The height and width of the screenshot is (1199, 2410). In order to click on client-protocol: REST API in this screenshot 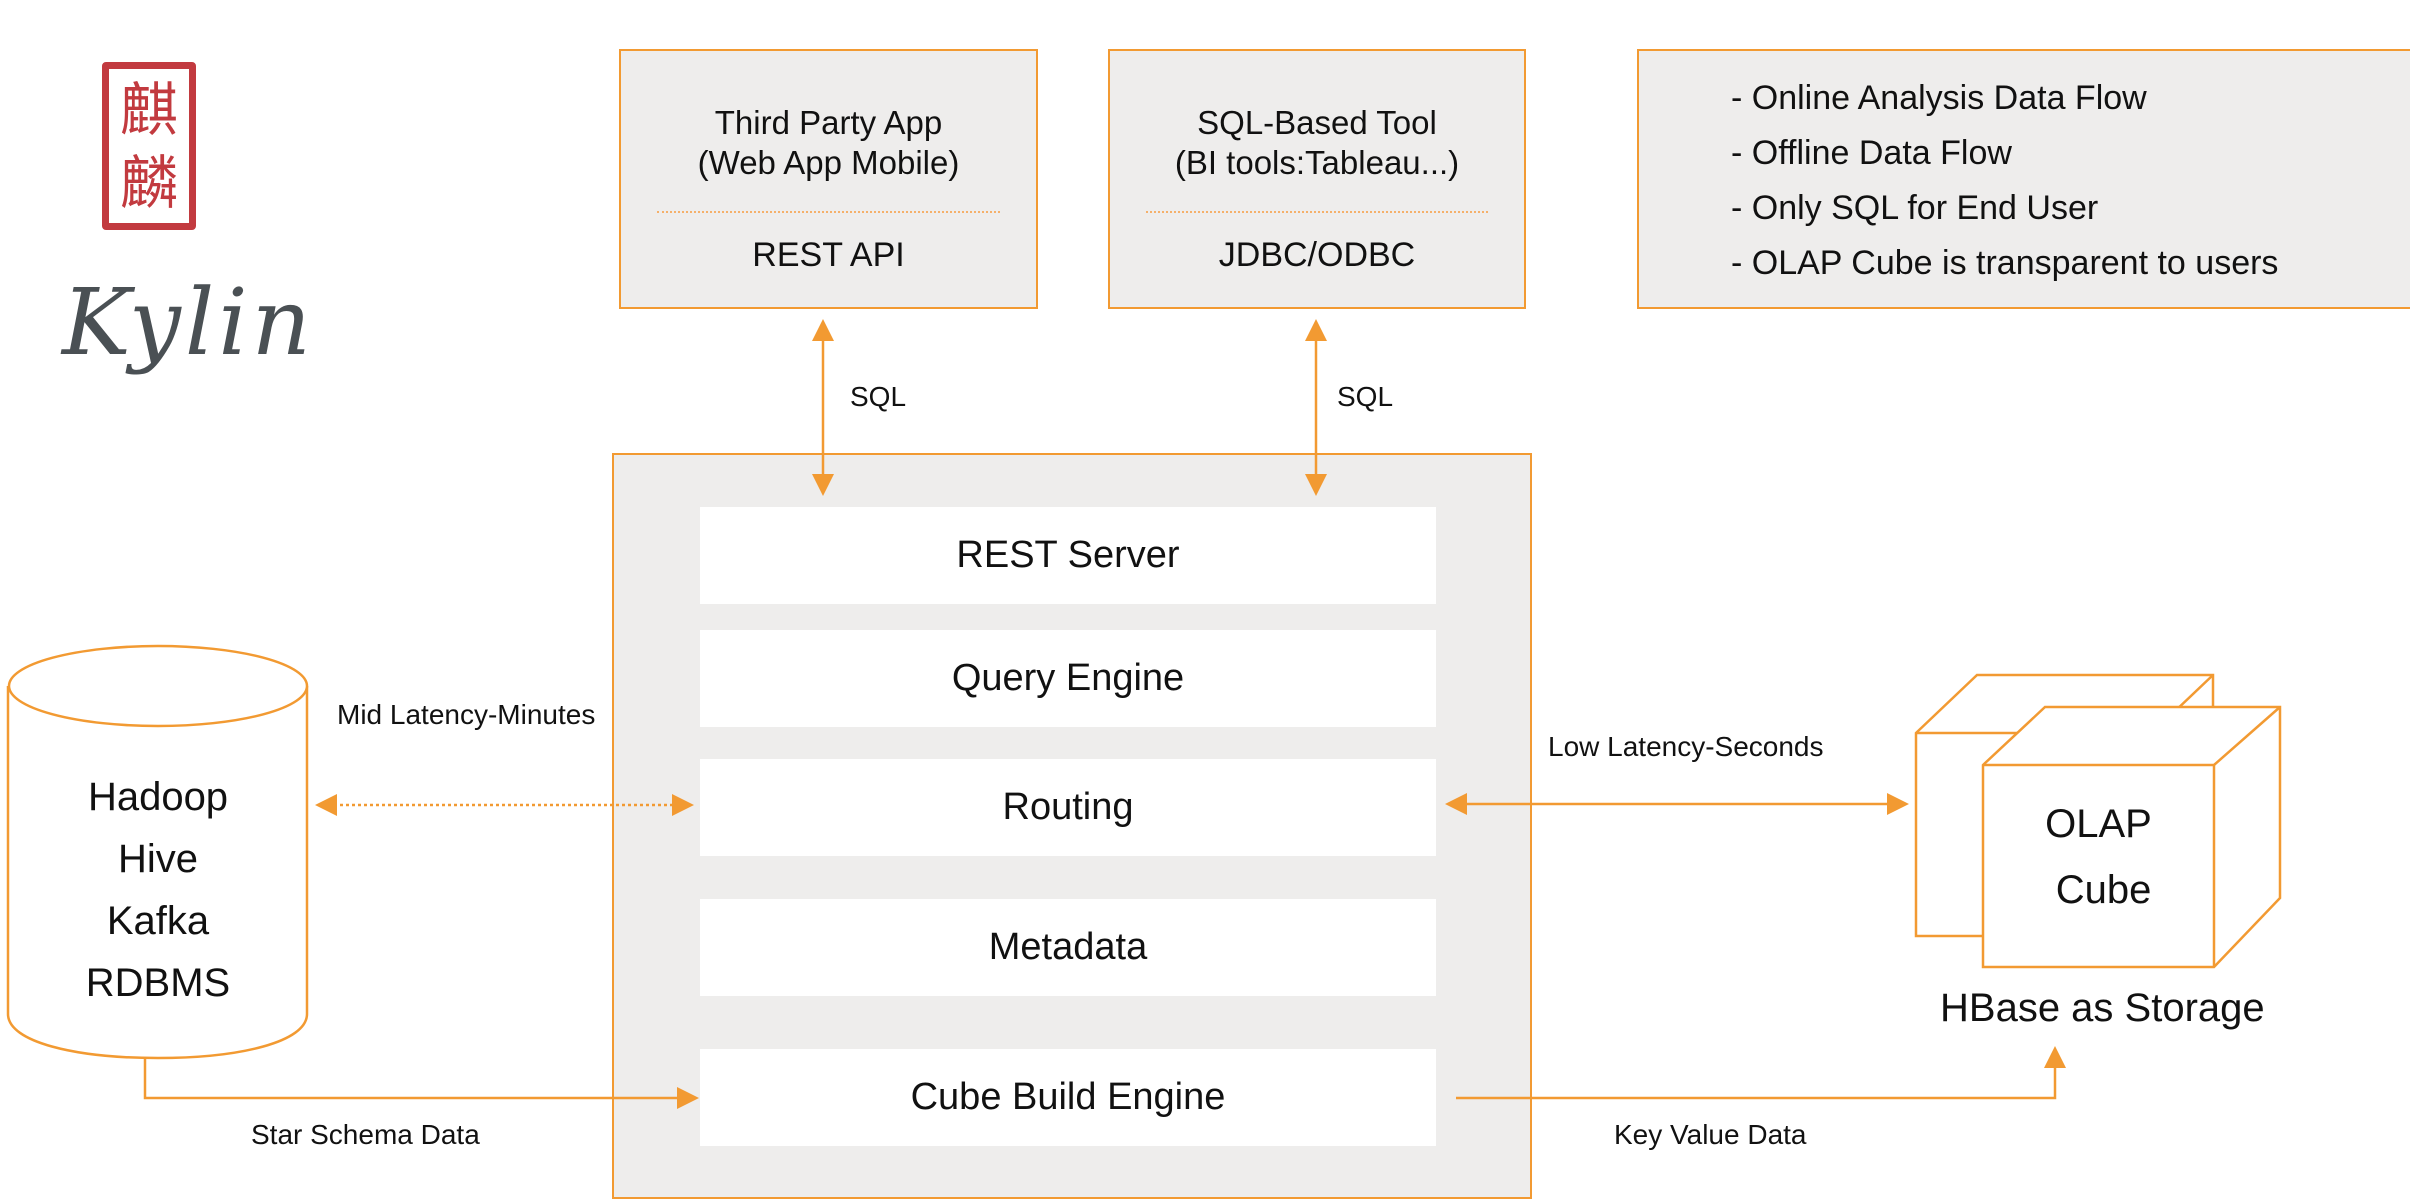, I will do `click(828, 255)`.